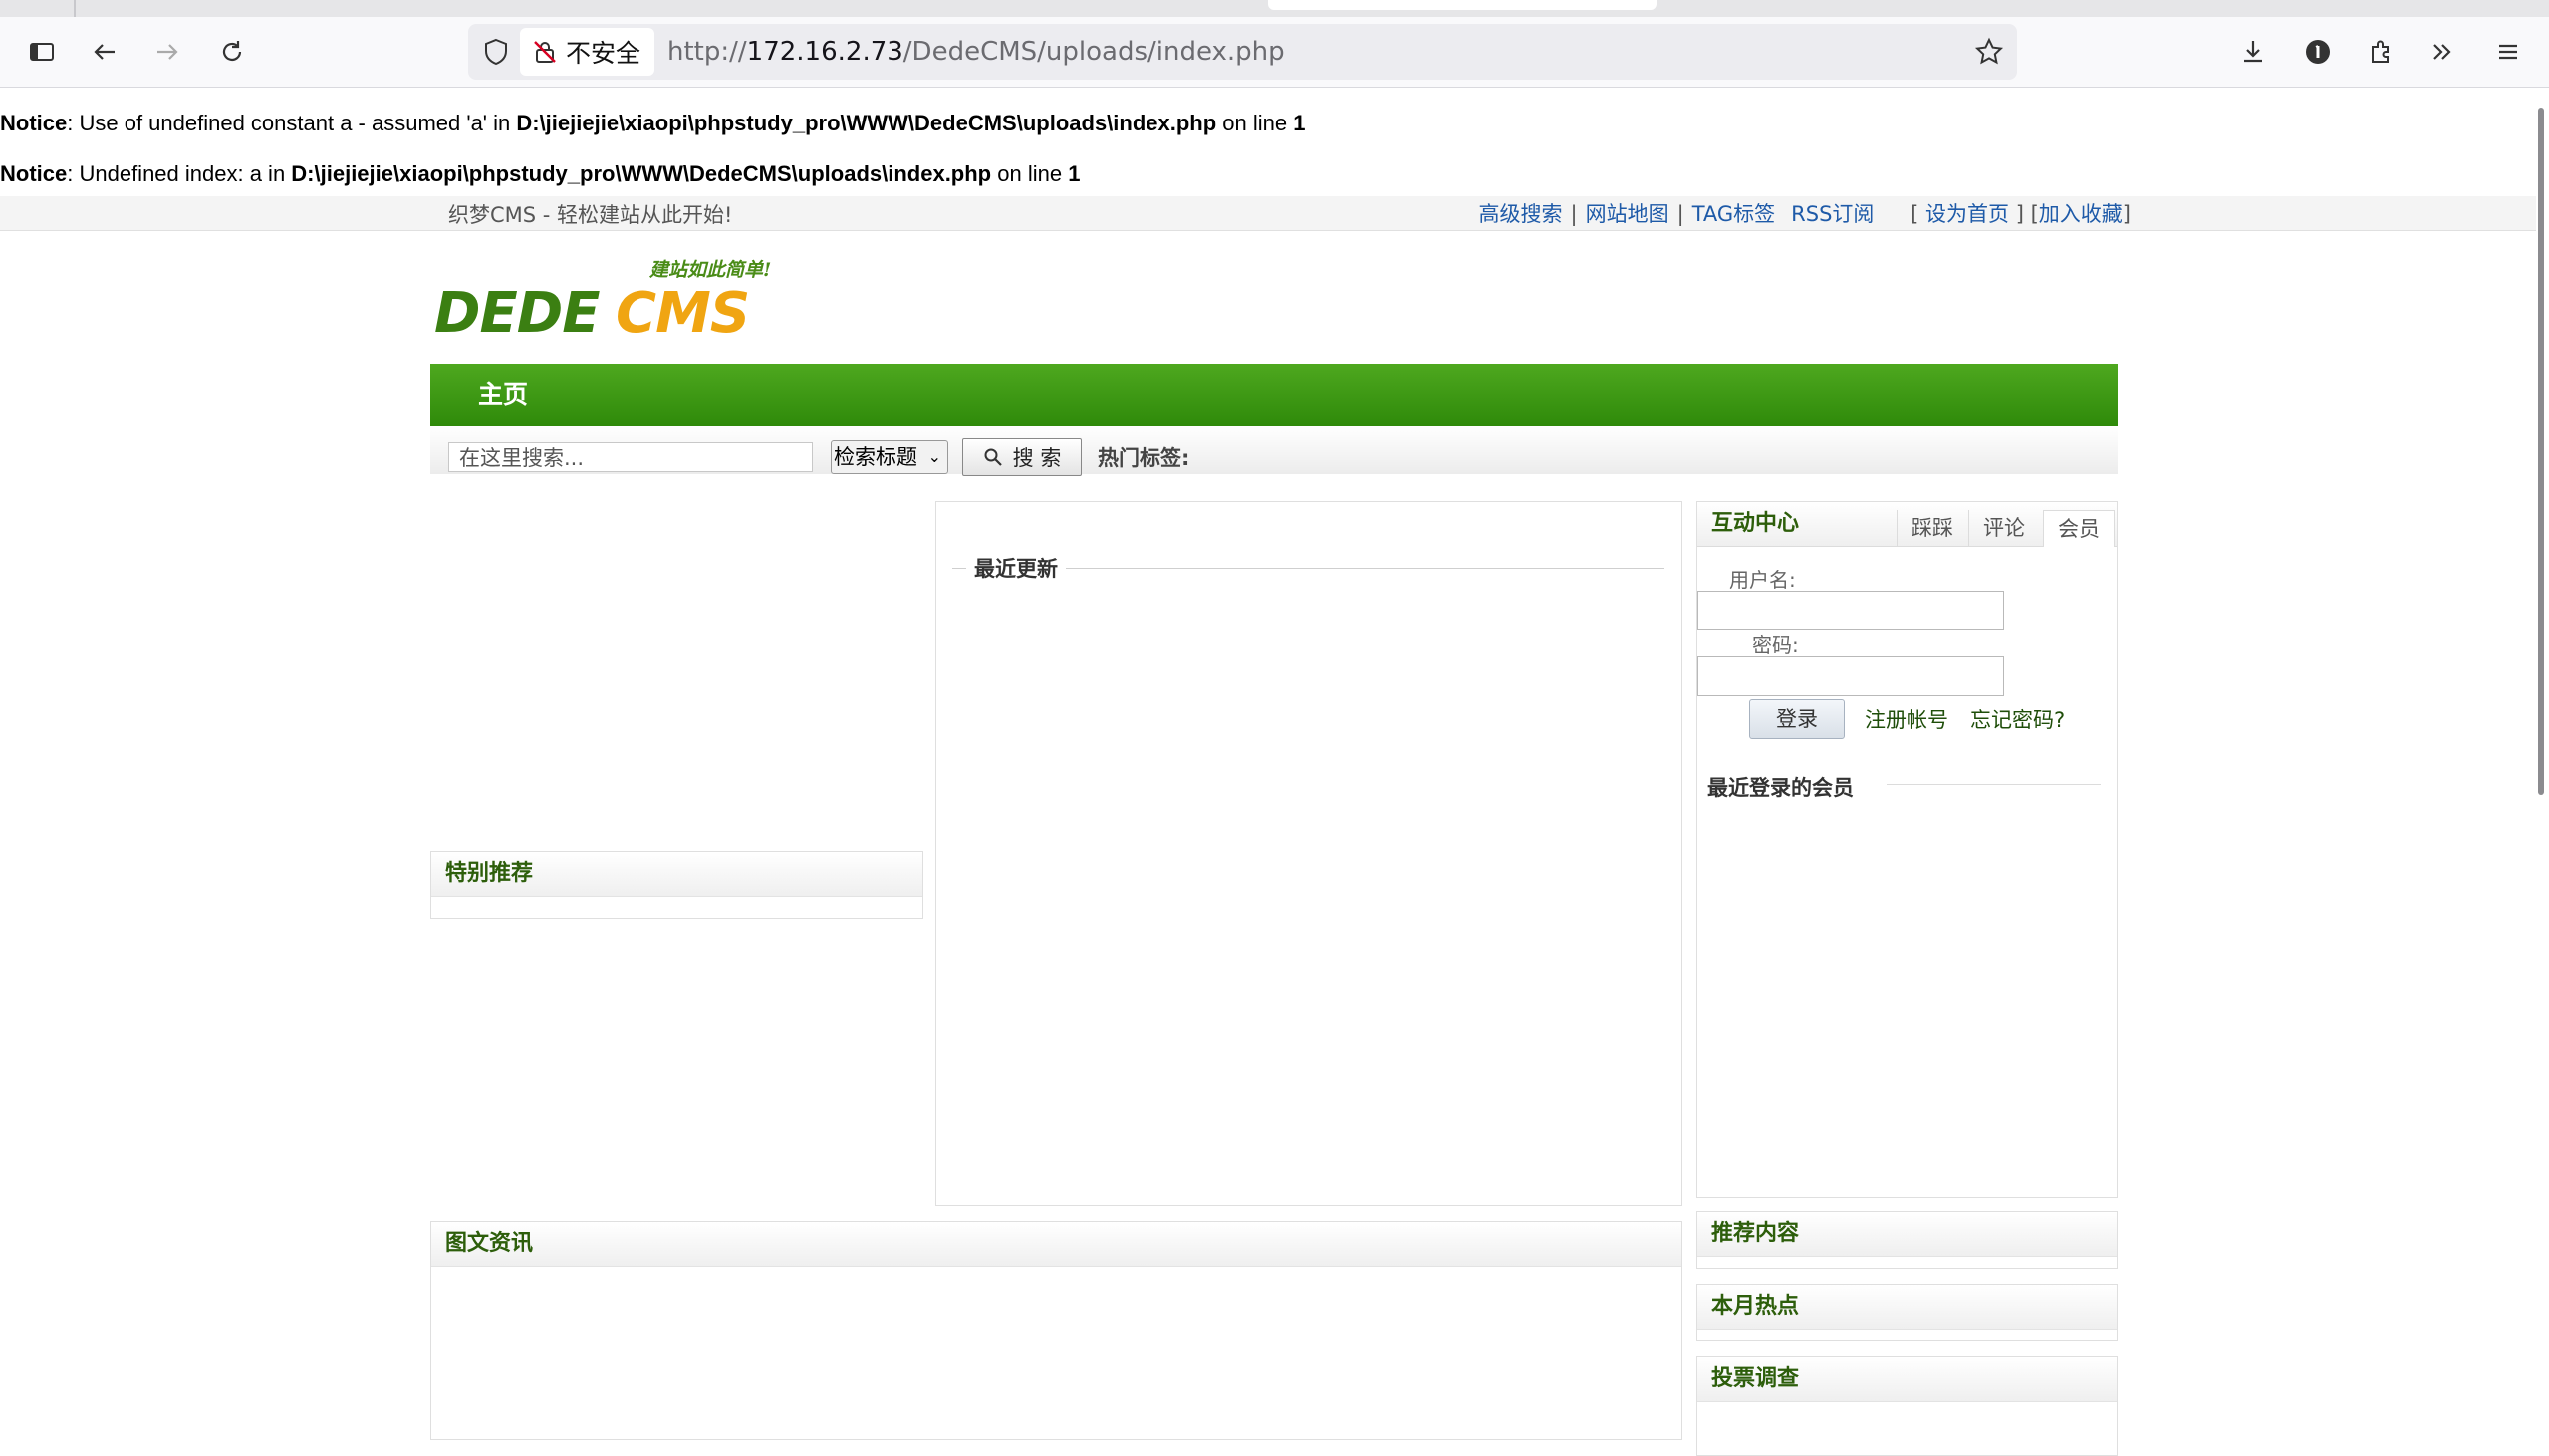 Image resolution: width=2549 pixels, height=1456 pixels. What do you see at coordinates (1734, 214) in the screenshot?
I see `tag-link: TAG标签` at bounding box center [1734, 214].